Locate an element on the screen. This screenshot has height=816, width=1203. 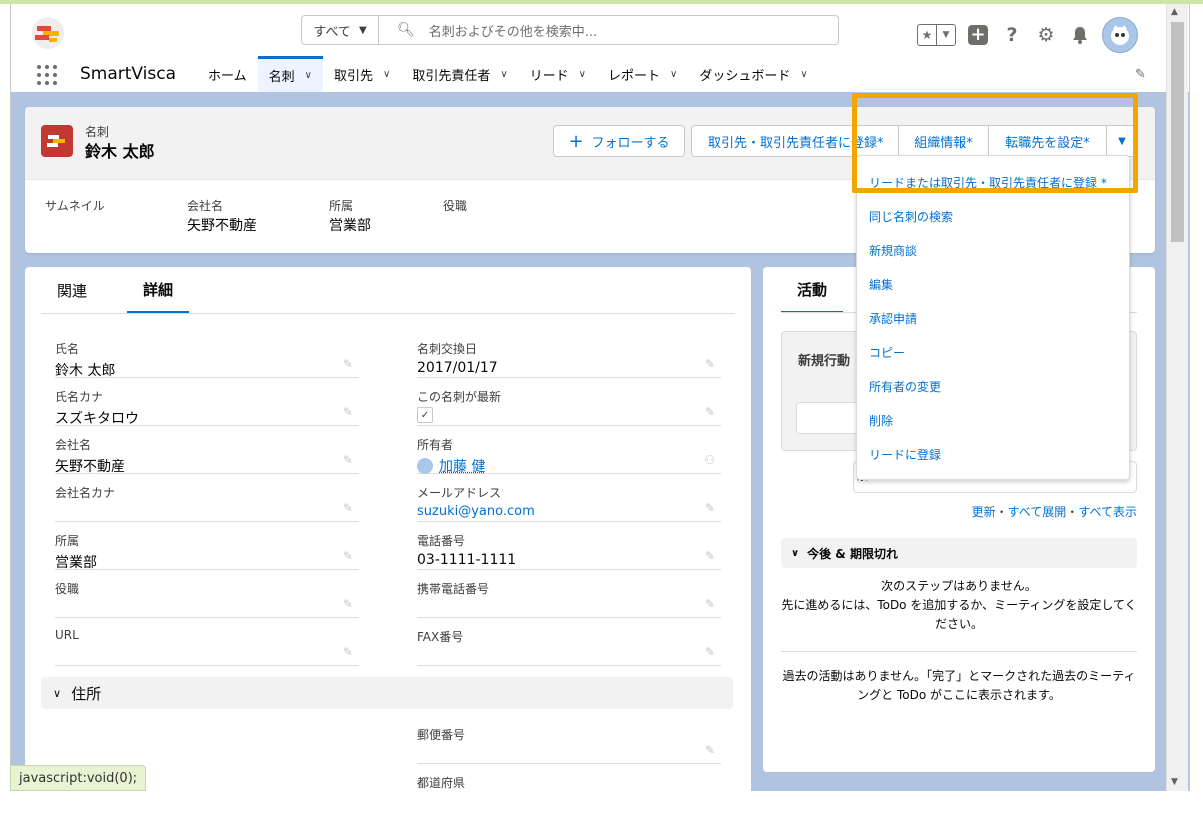
menu-item-register-lead: リードに登録 is located at coordinates (905, 454).